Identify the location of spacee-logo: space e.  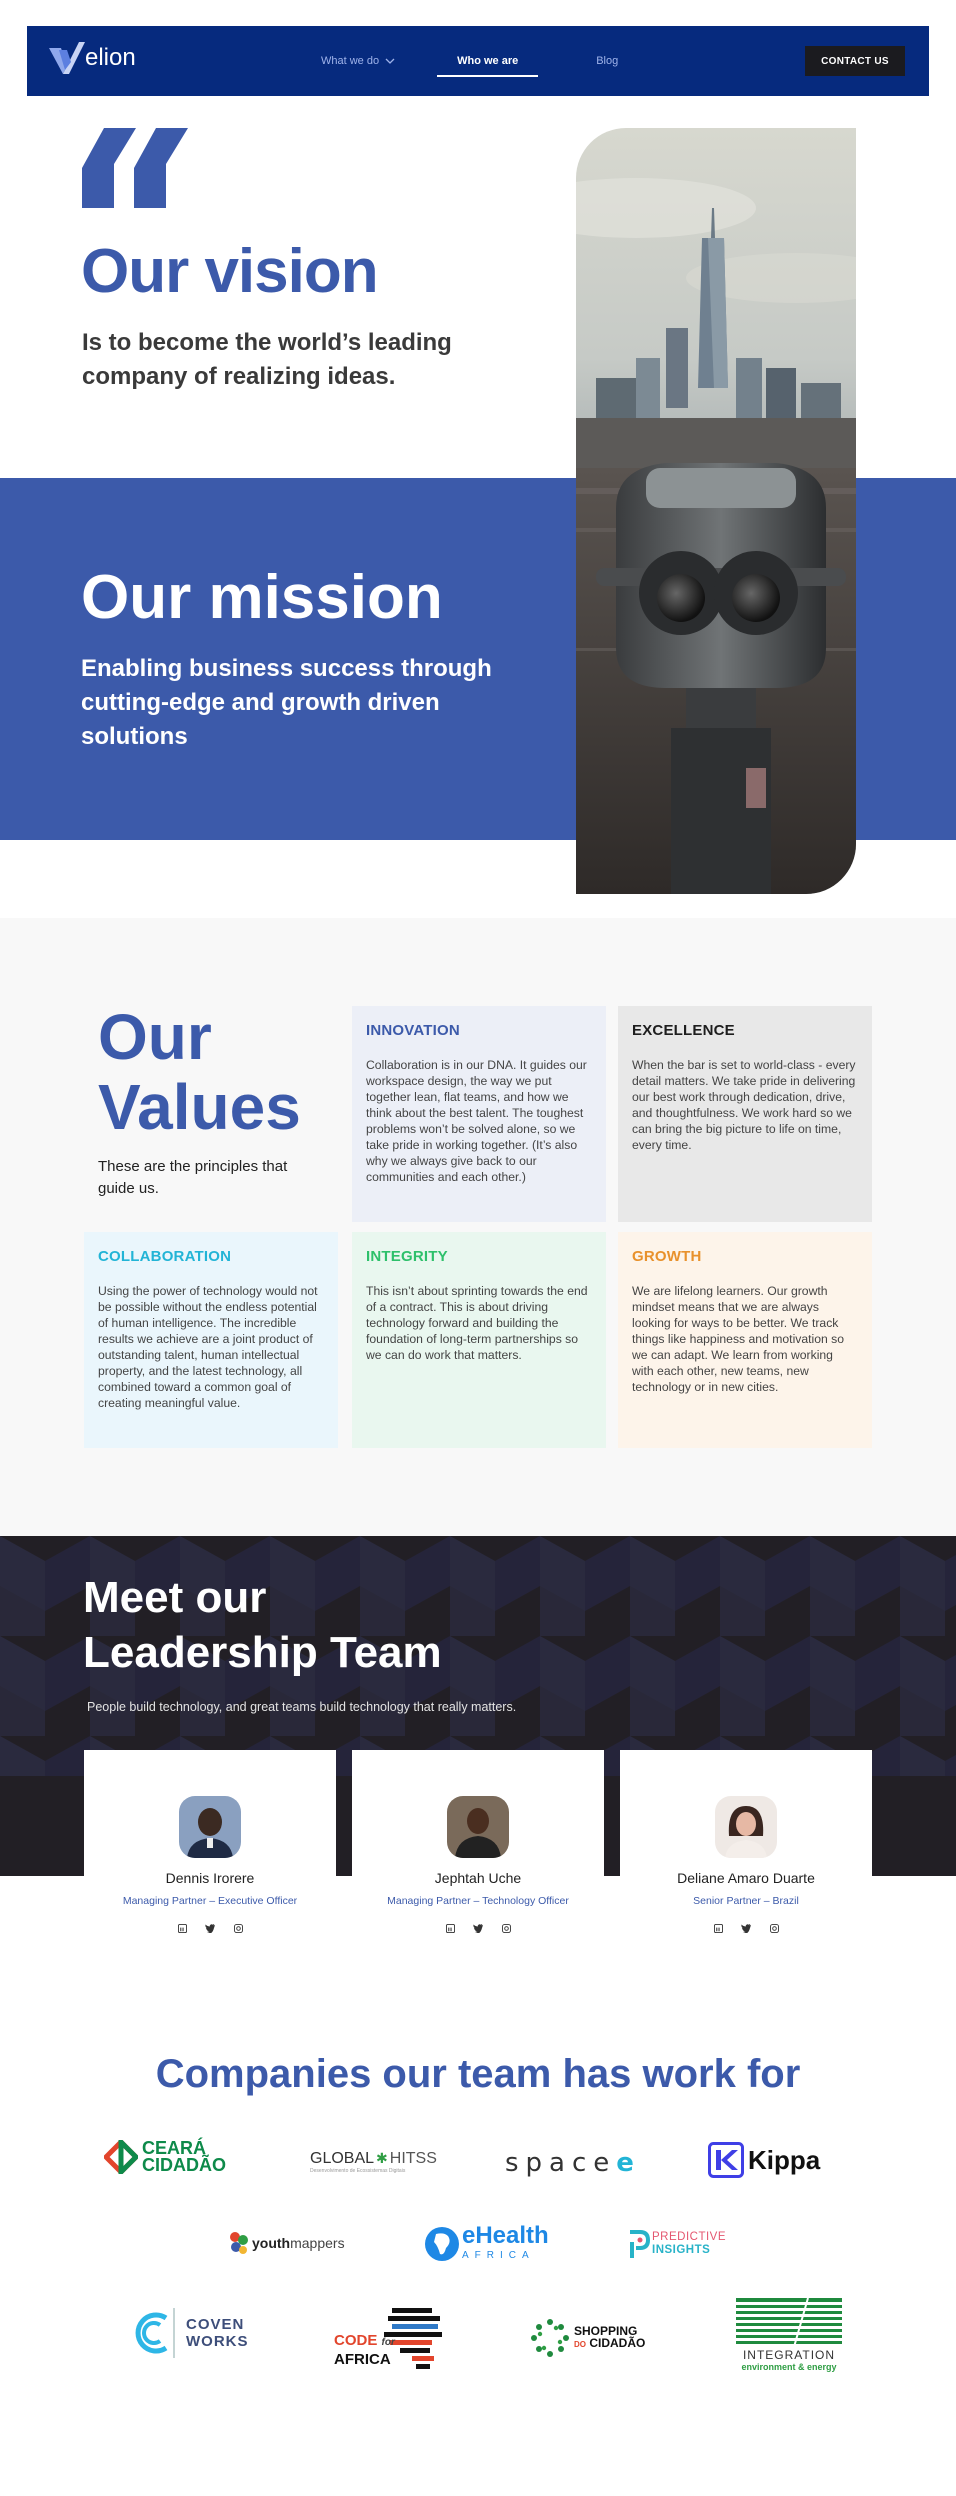
(573, 2163).